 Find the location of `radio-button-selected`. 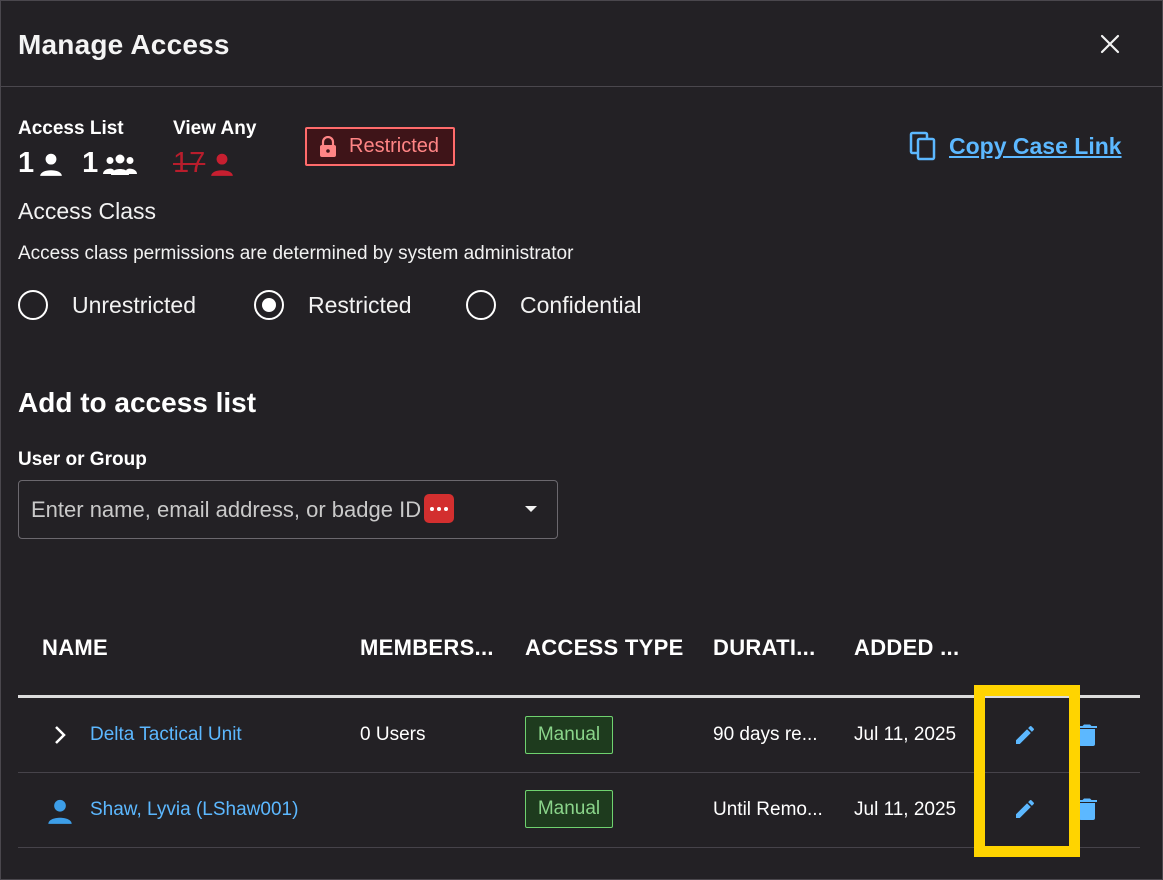

radio-button-selected is located at coordinates (269, 305).